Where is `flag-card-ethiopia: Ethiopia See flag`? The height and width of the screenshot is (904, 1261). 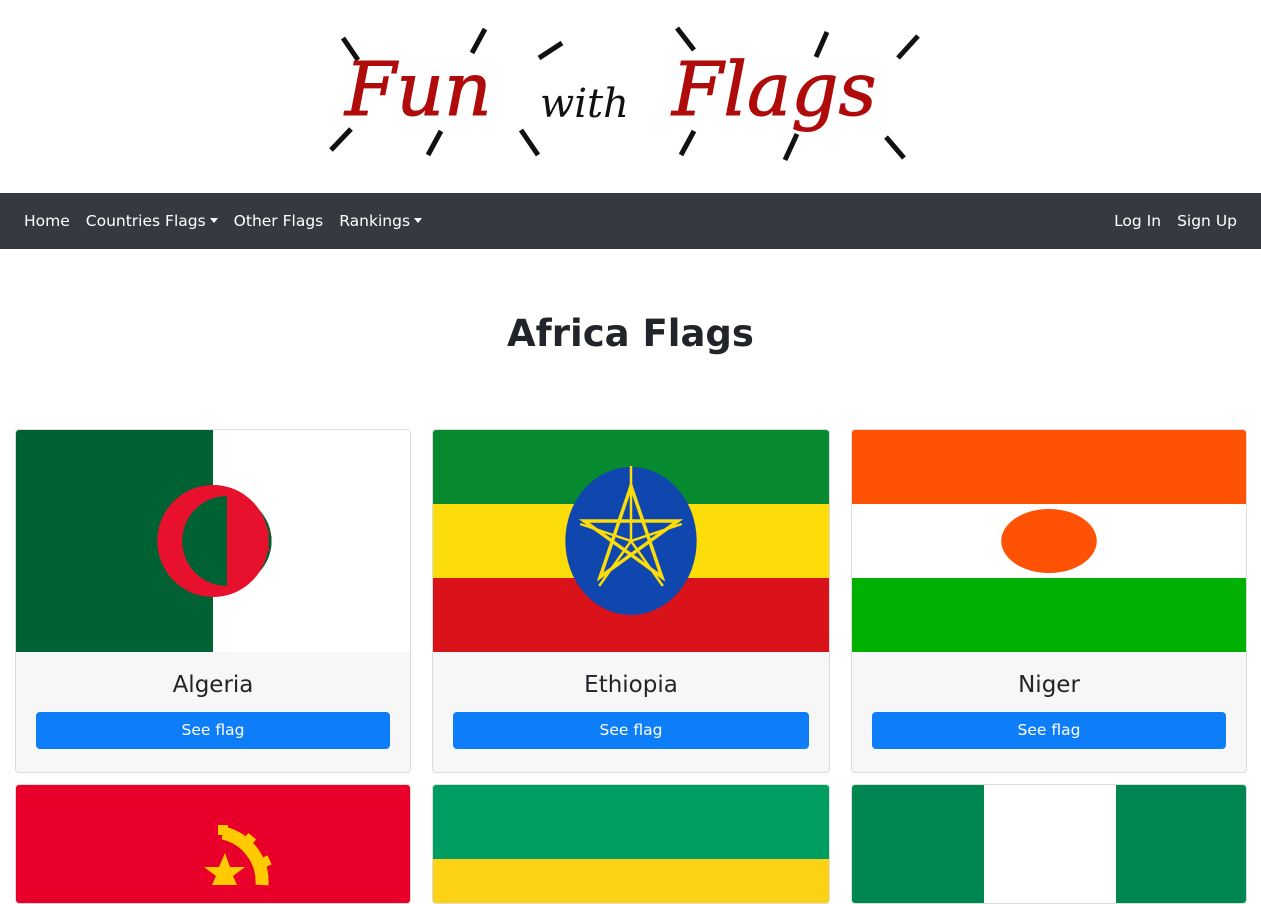
flag-card-ethiopia: Ethiopia See flag is located at coordinates (631, 601).